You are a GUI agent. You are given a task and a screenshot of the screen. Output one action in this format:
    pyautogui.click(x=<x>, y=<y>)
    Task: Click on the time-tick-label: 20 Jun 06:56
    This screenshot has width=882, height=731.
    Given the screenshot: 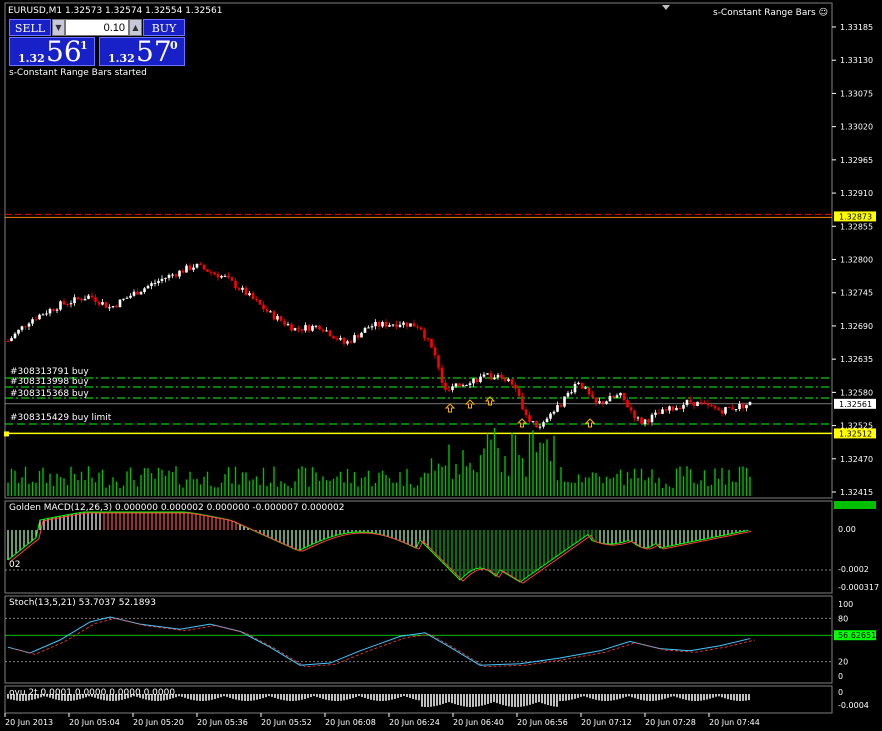 What is the action you would take?
    pyautogui.click(x=542, y=722)
    